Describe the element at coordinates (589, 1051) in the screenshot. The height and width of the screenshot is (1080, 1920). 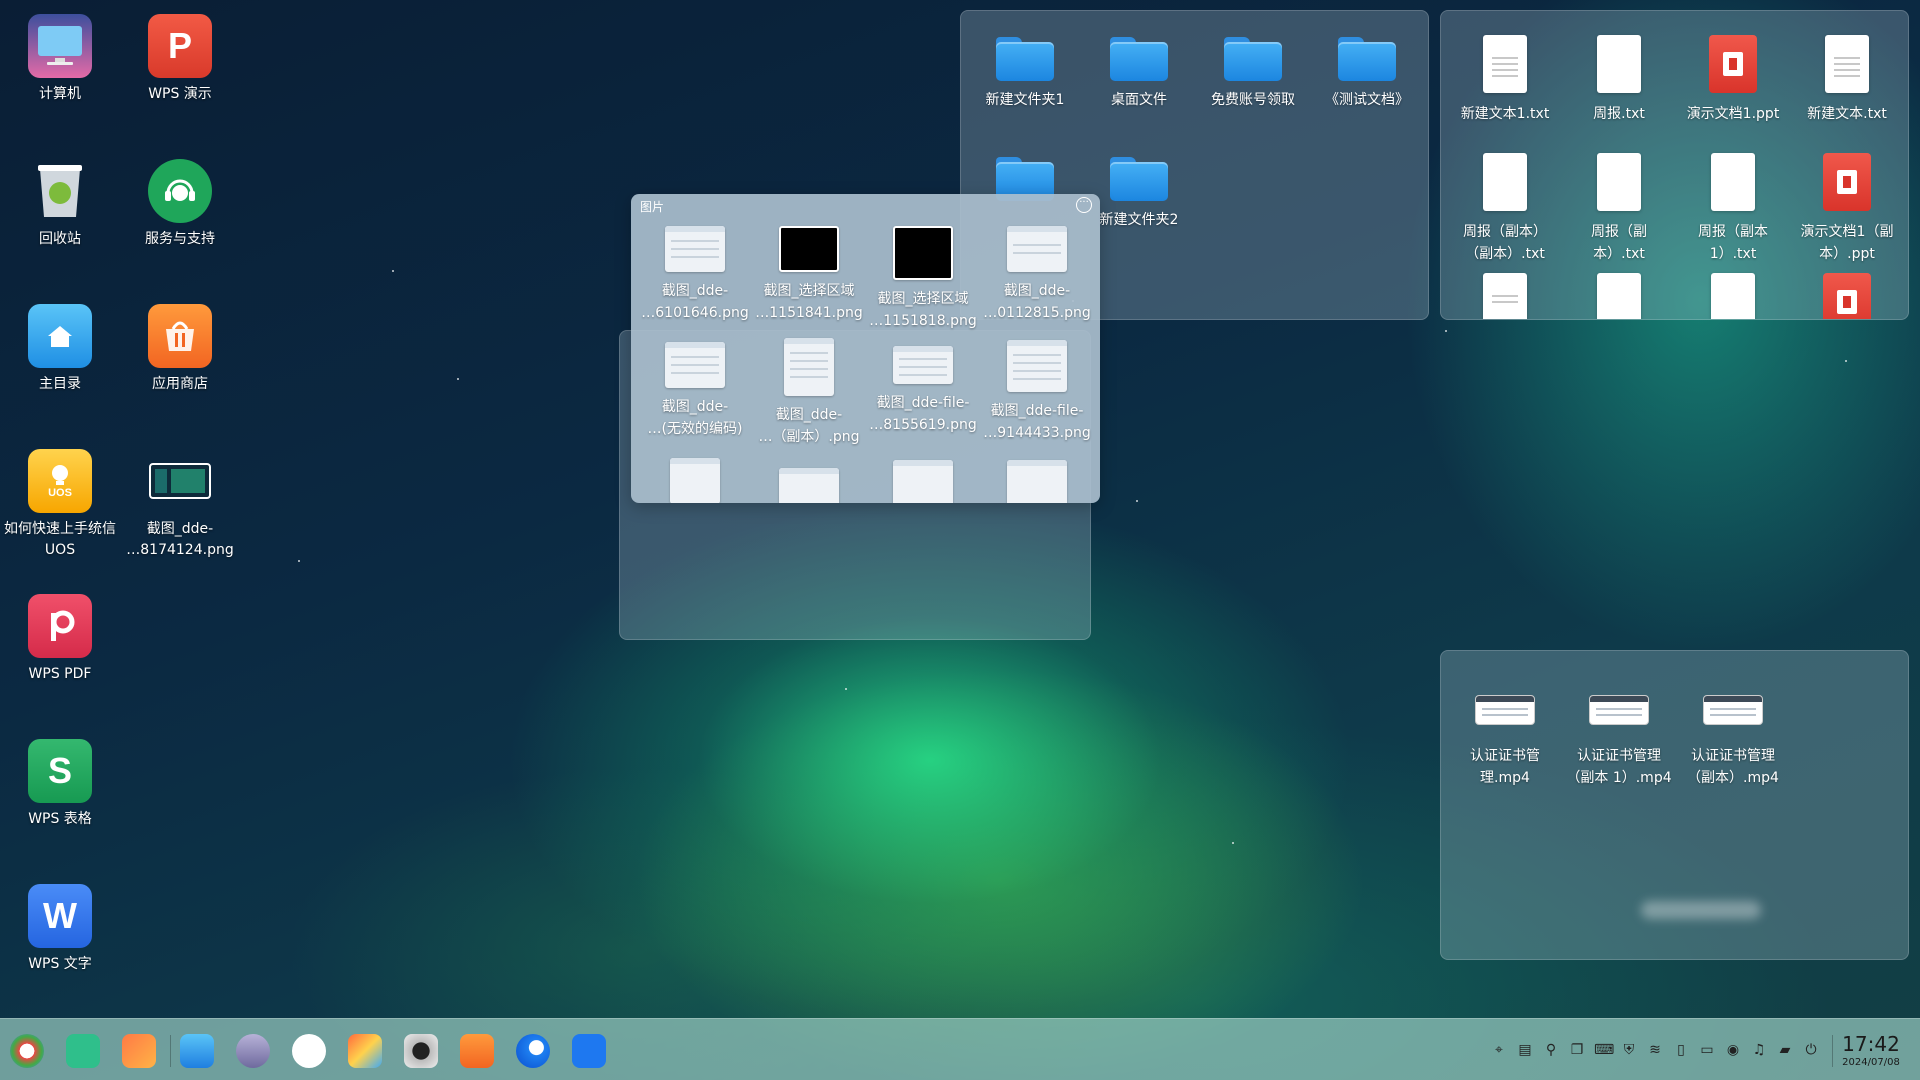
I see `app-icon` at that location.